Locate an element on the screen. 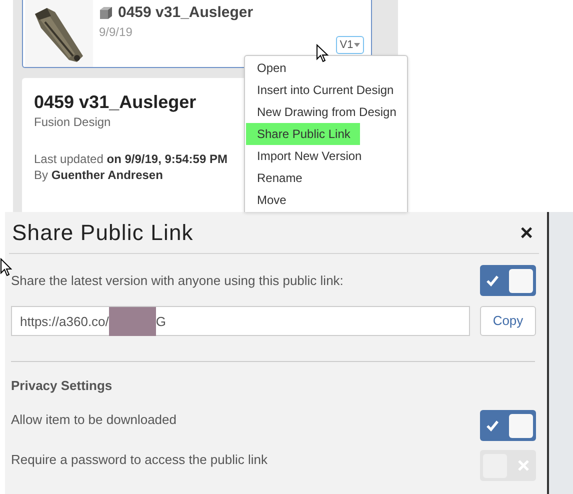 The width and height of the screenshot is (573, 494). design-type: Fusion Design is located at coordinates (72, 122).